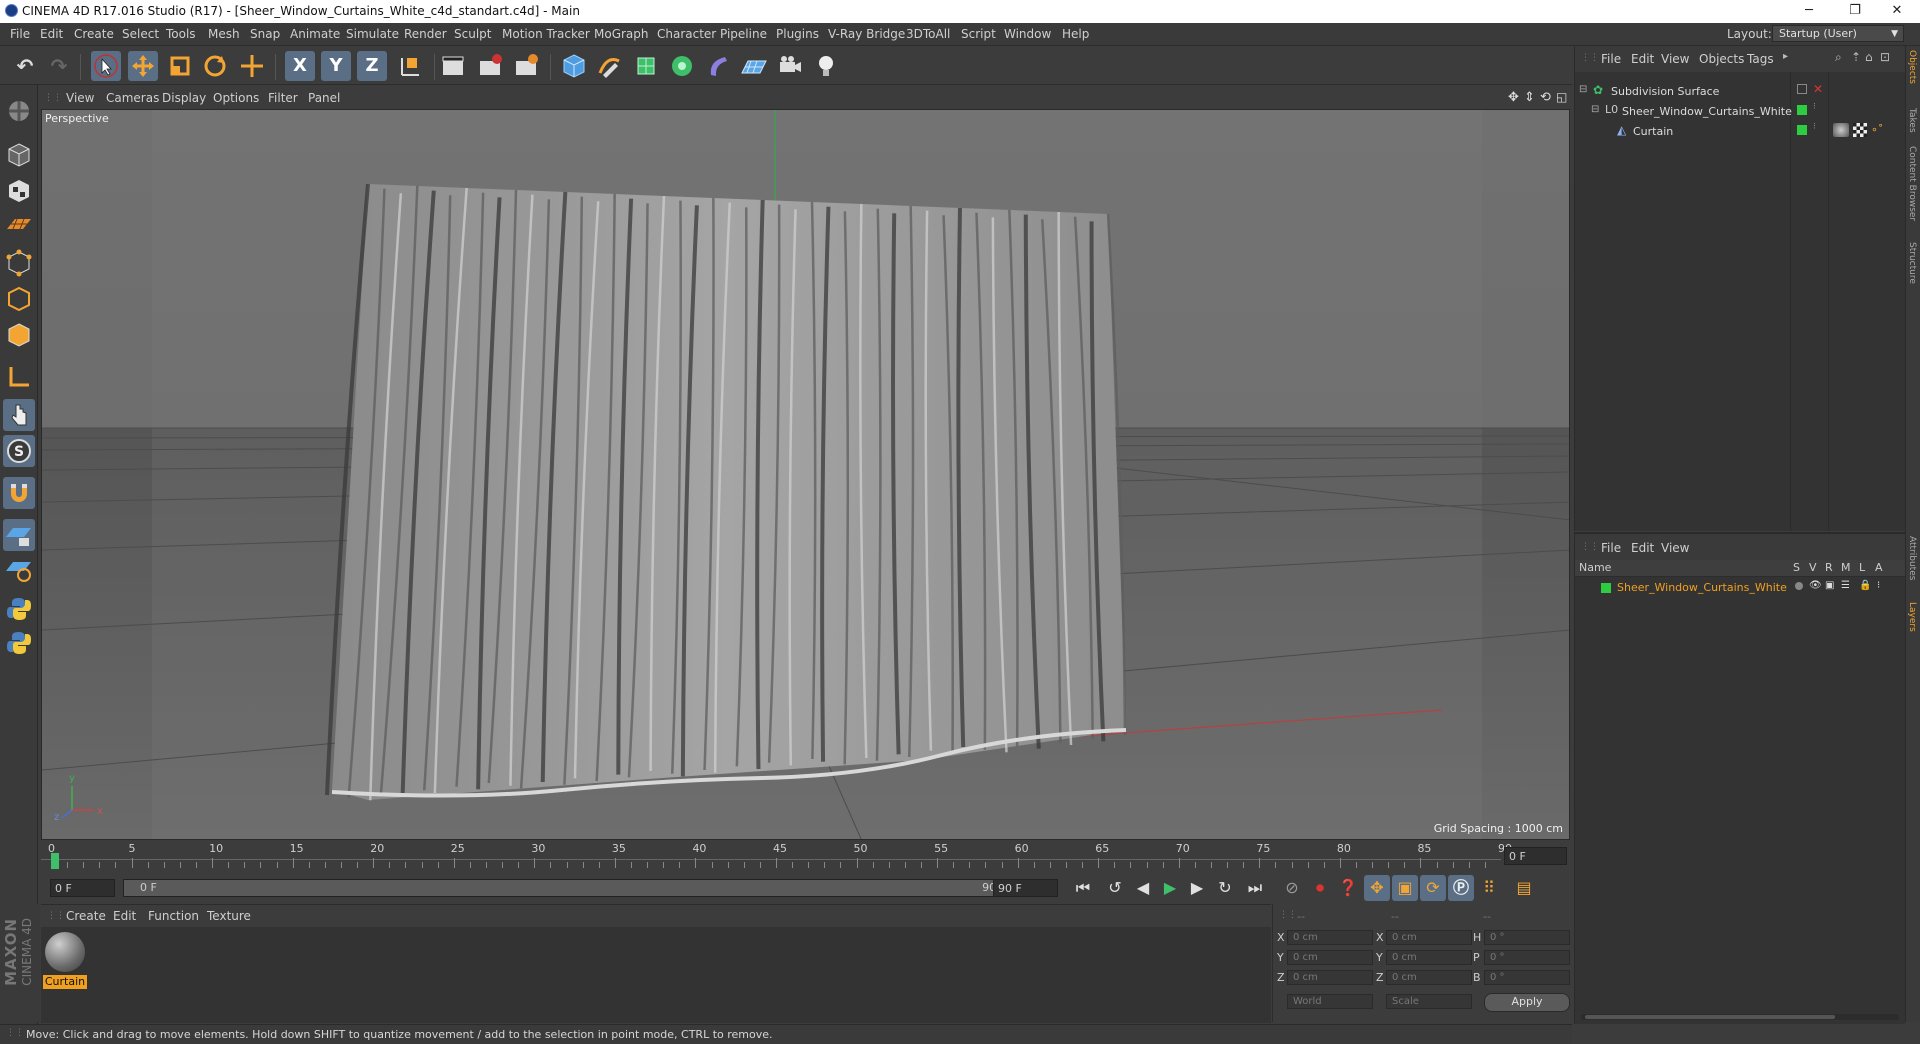 The width and height of the screenshot is (1920, 1044). I want to click on size-x-field: 0 cm, so click(1429, 937).